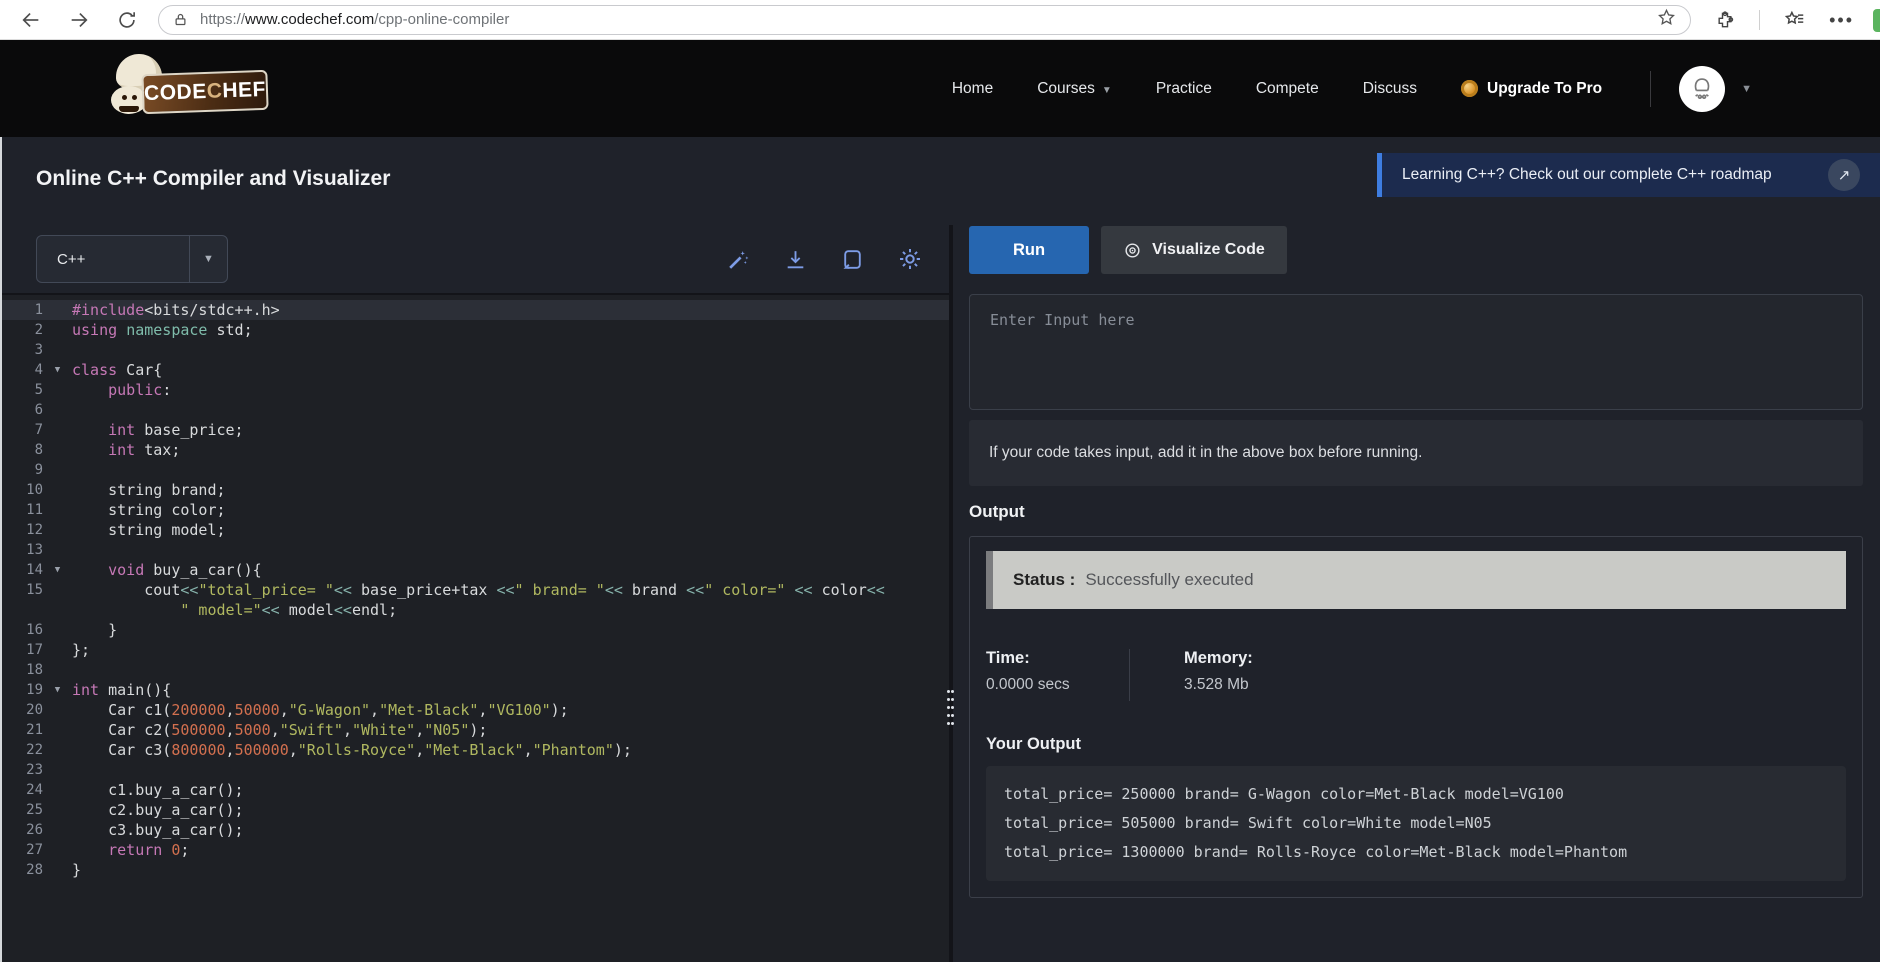  I want to click on browser-reload-icon, so click(127, 20).